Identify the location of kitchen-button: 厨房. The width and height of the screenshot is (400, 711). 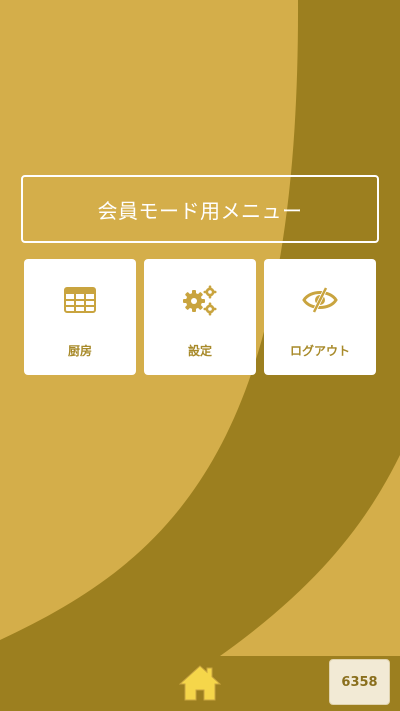
(80, 317).